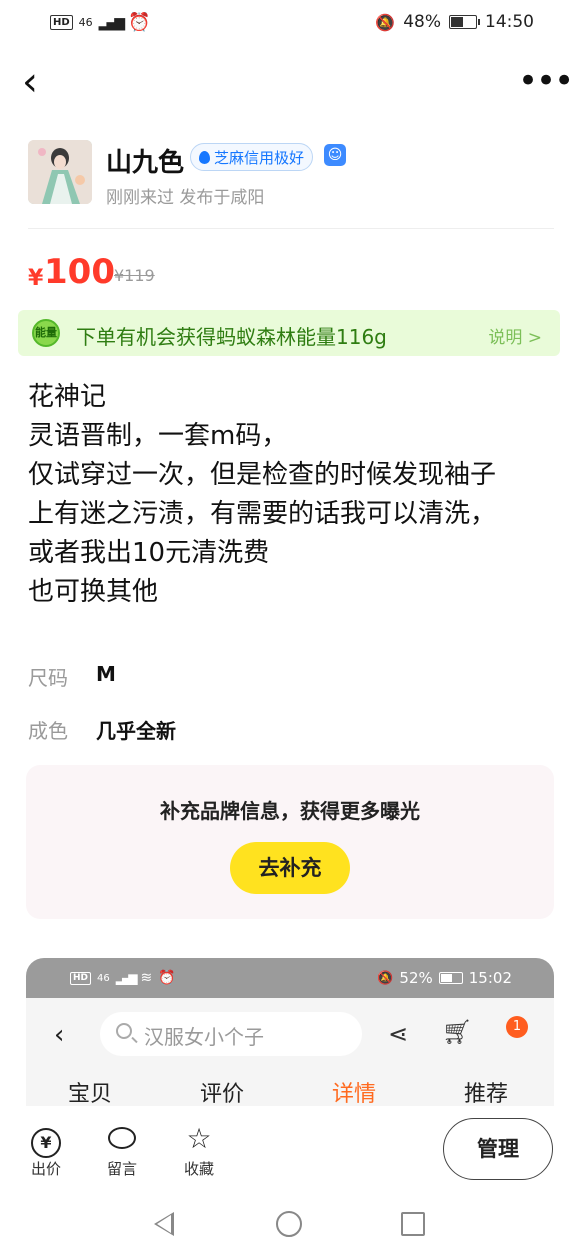  What do you see at coordinates (48, 731) in the screenshot?
I see `attr-condition-label: 成色` at bounding box center [48, 731].